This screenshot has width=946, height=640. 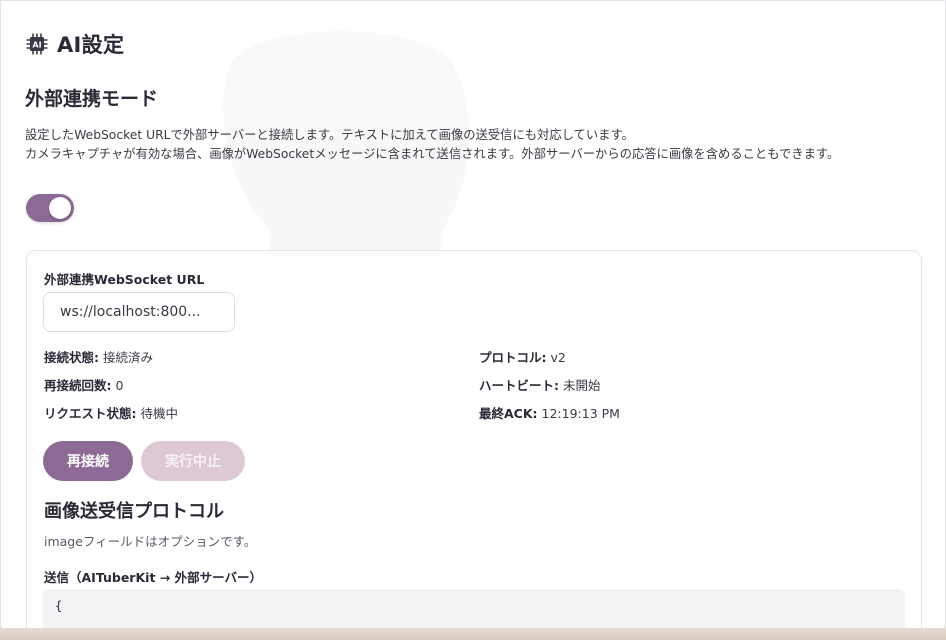 What do you see at coordinates (629, 413) in the screenshot?
I see `status-last-ack: 最終ACK: 12:19:13 PM` at bounding box center [629, 413].